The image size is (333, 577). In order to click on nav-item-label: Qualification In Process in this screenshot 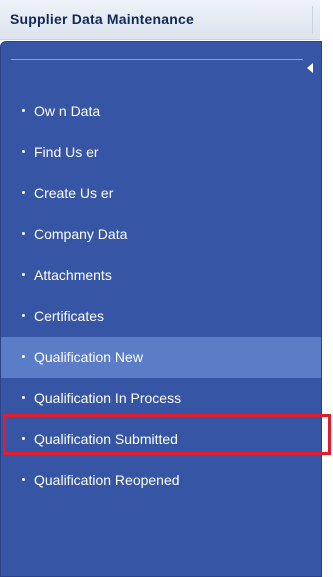, I will do `click(108, 398)`.